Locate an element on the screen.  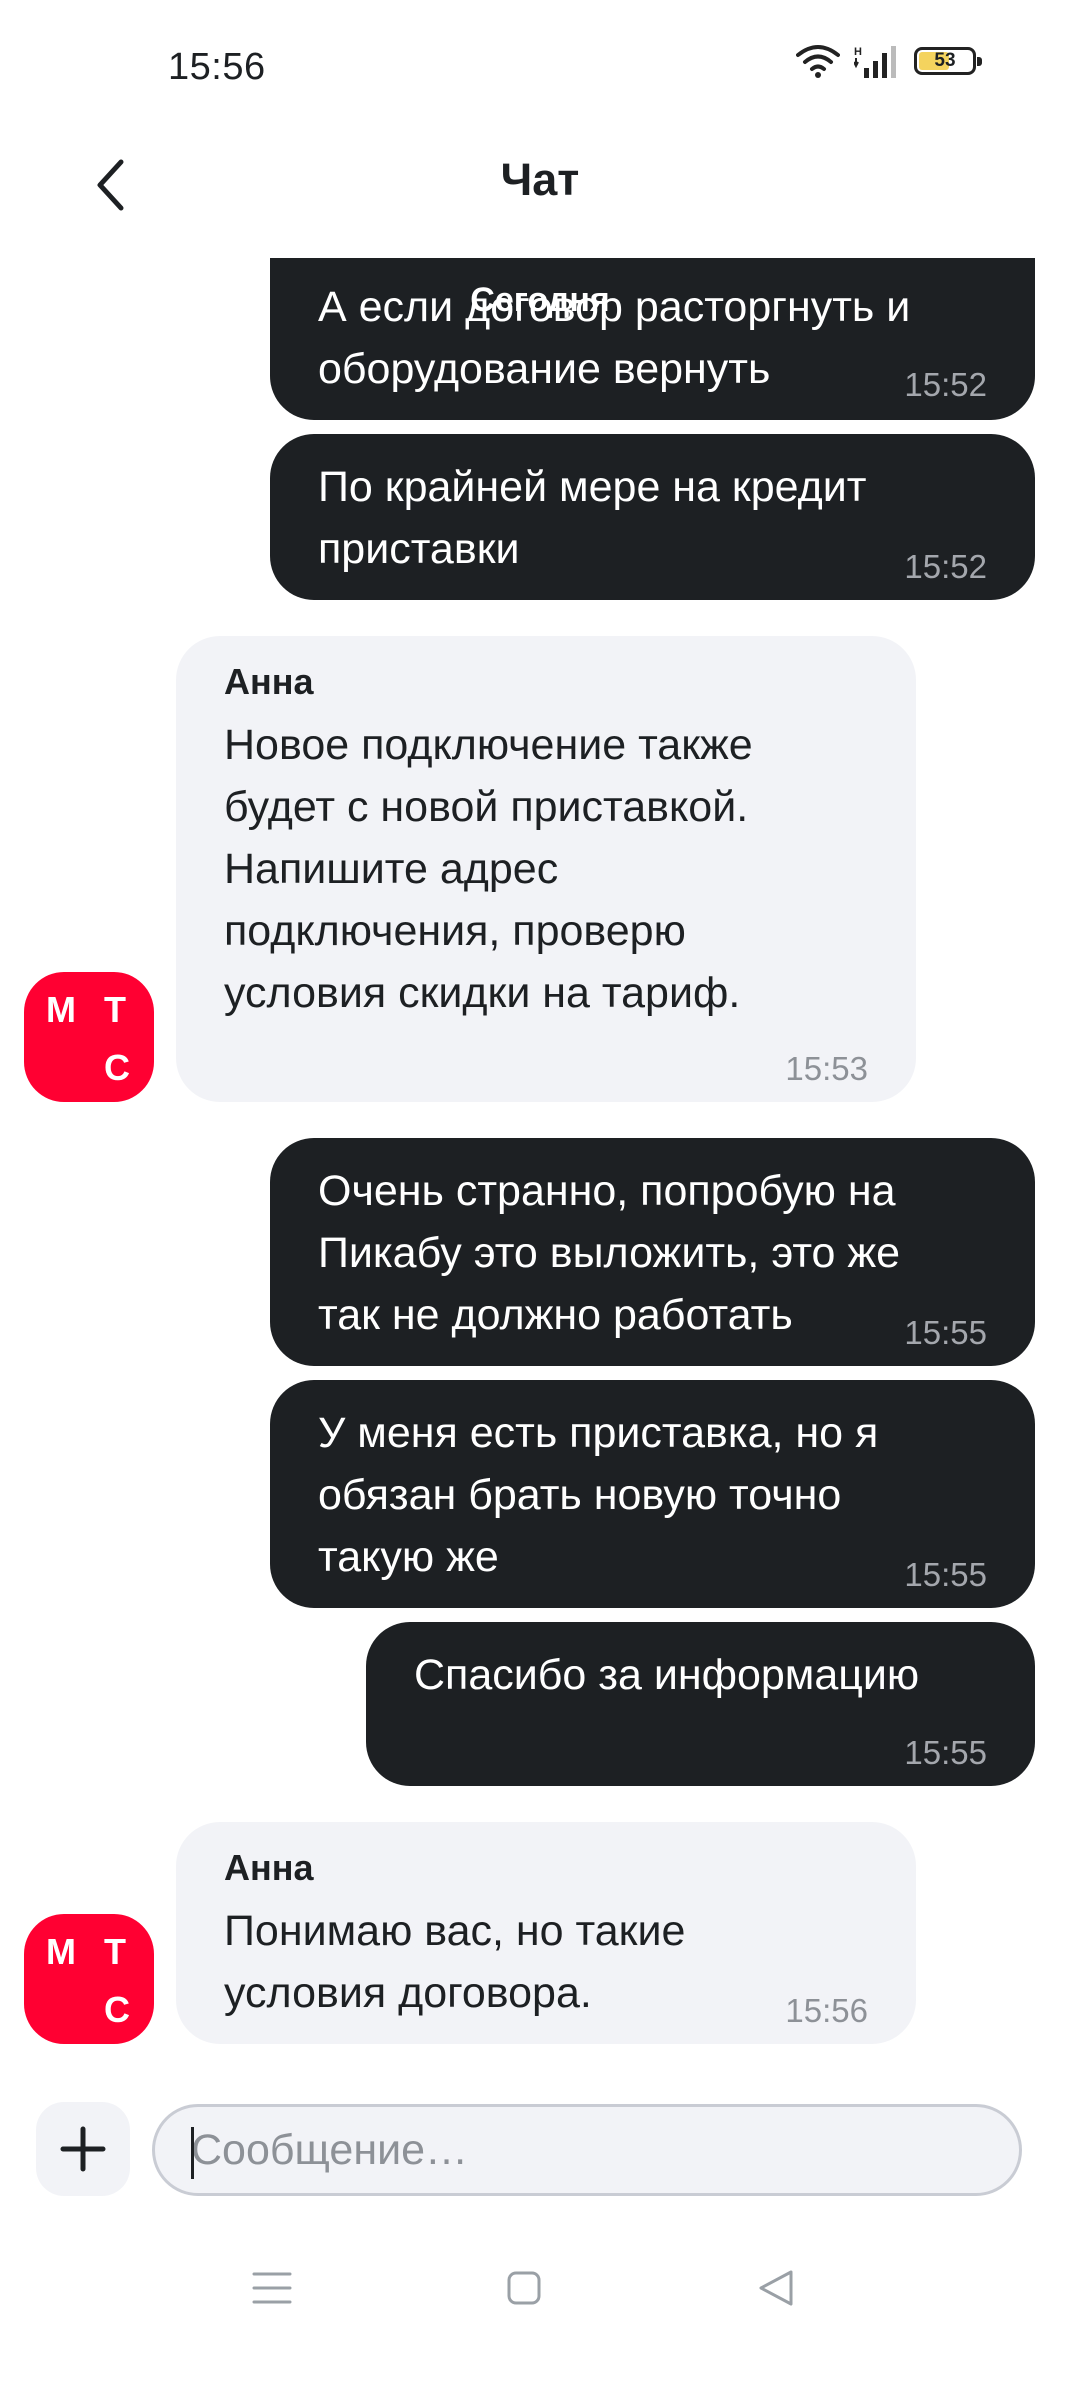
home-square-icon is located at coordinates (524, 2288).